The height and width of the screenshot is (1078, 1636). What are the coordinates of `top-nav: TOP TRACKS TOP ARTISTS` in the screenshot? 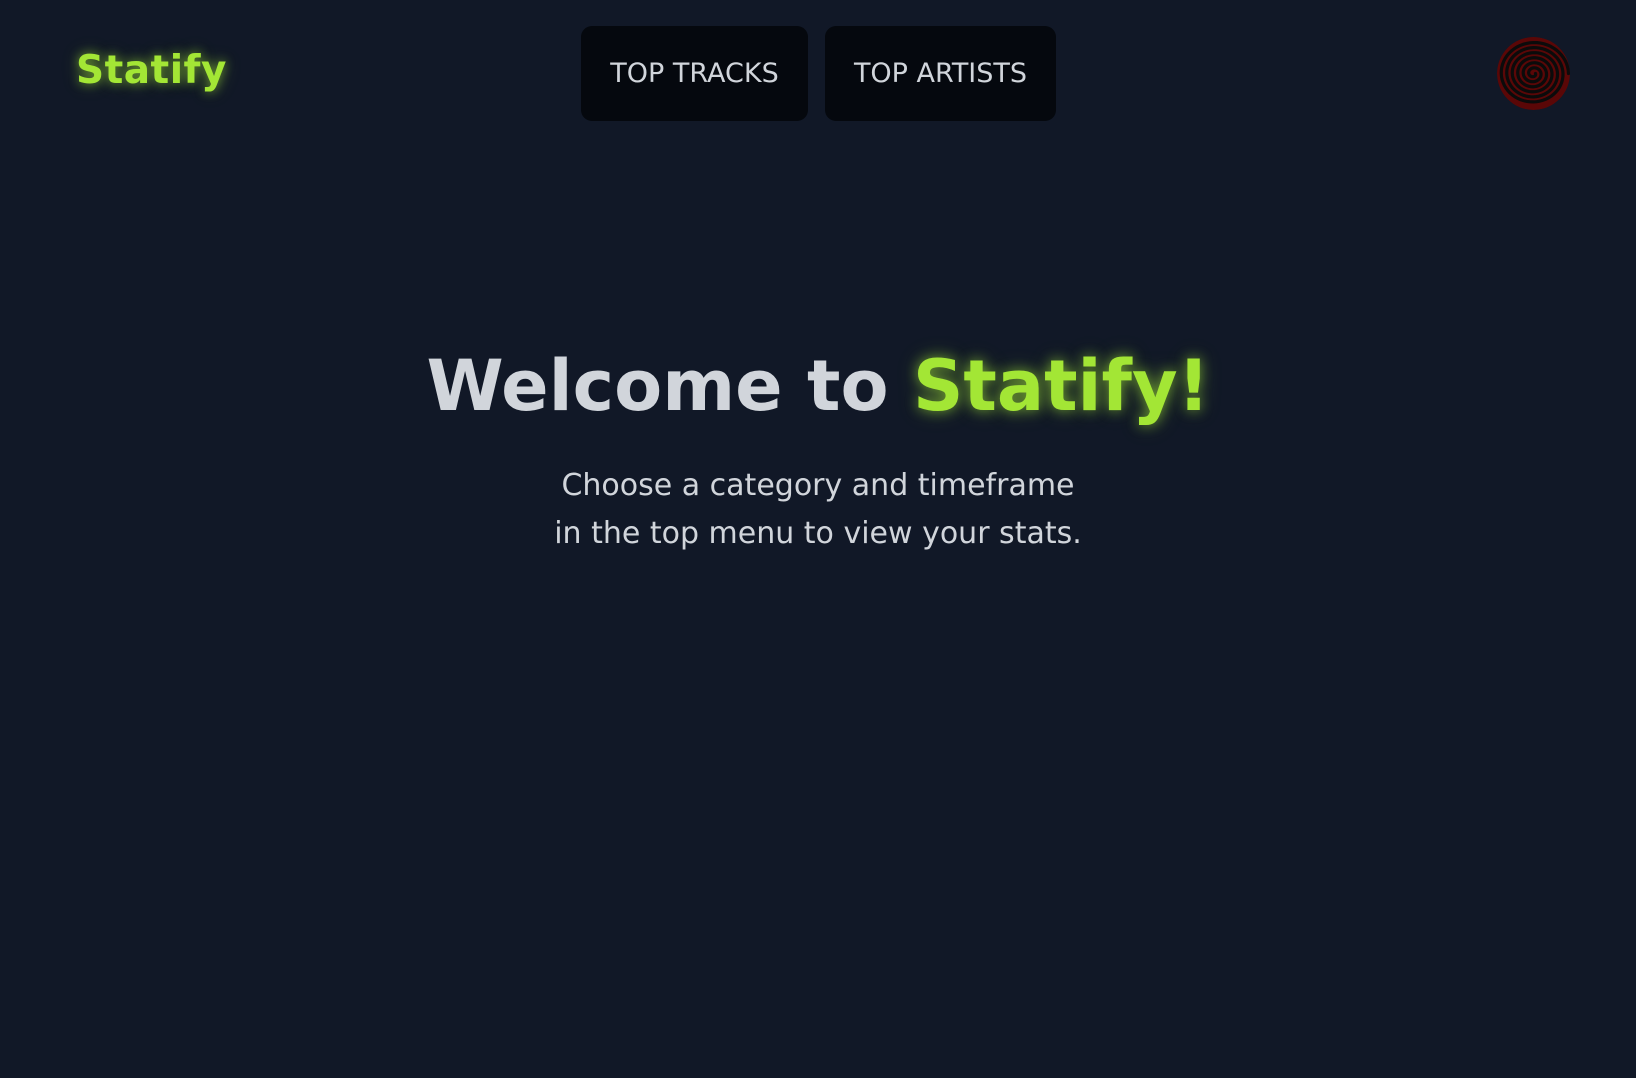 It's located at (818, 73).